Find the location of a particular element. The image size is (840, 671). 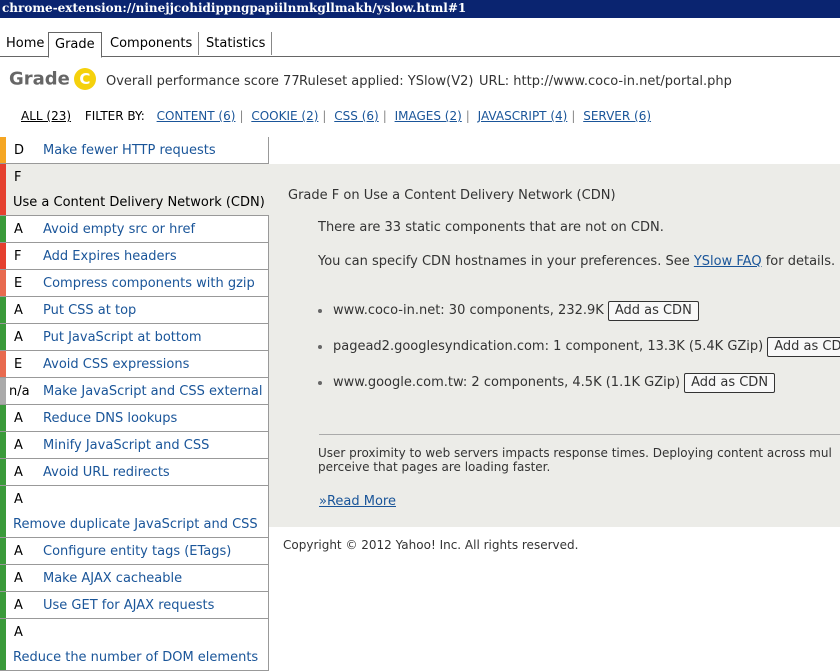

filter-server-link: SERVER (6) is located at coordinates (617, 116).